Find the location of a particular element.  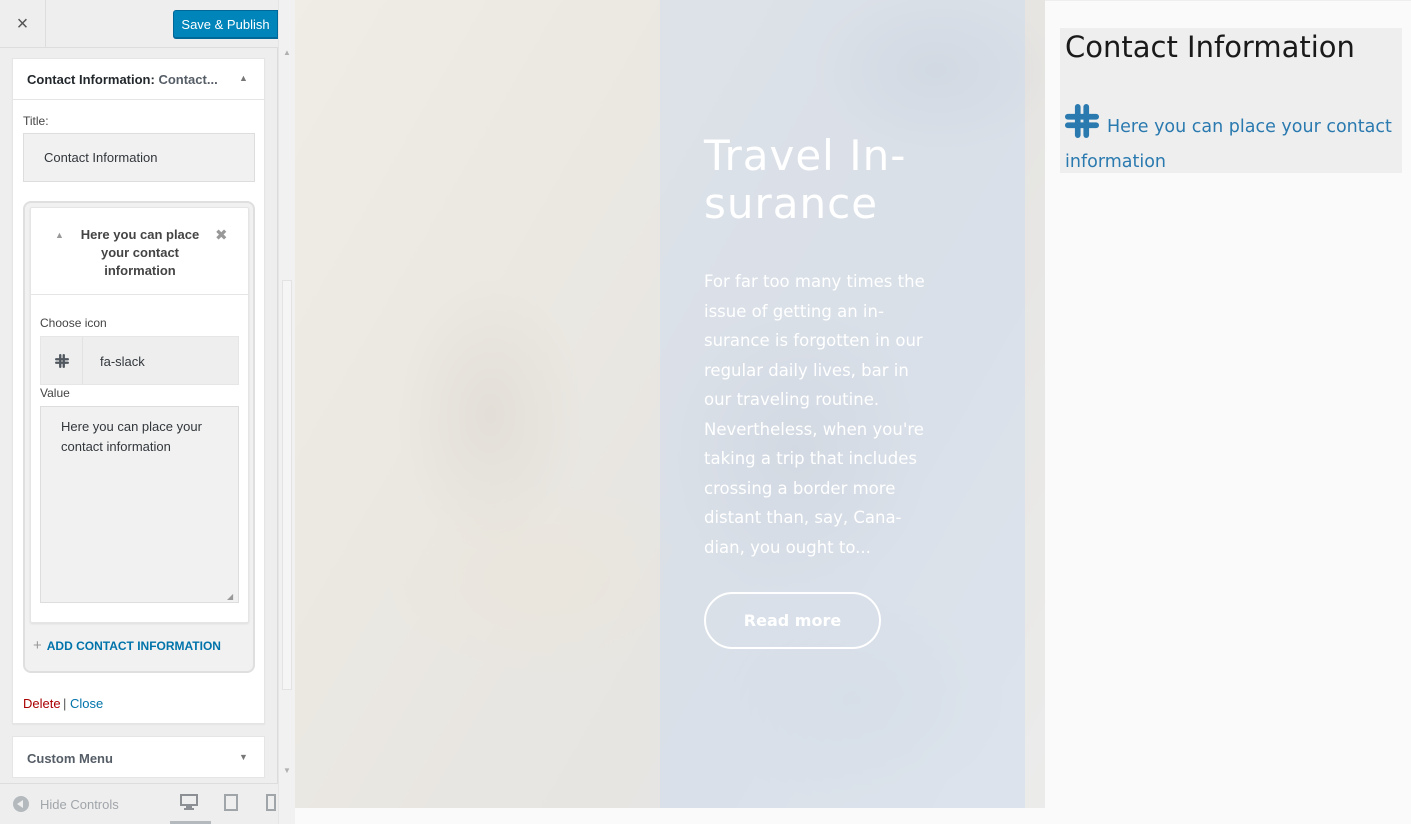

hide-controls-icon is located at coordinates (21, 804).